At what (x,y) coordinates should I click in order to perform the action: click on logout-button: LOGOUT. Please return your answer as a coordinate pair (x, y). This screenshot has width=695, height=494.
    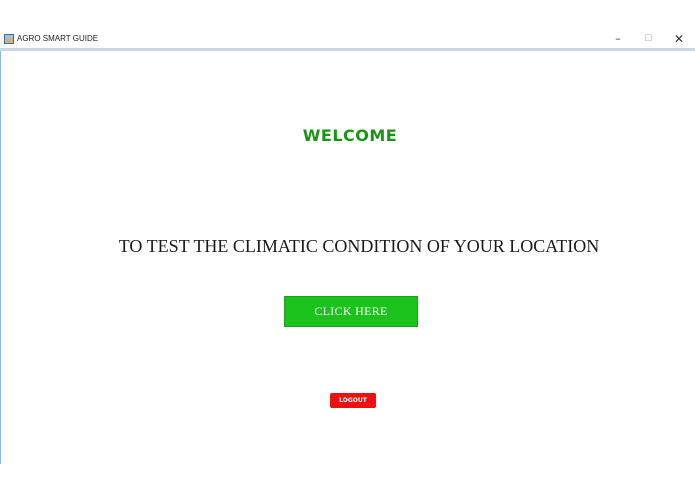
    Looking at the image, I should click on (353, 400).